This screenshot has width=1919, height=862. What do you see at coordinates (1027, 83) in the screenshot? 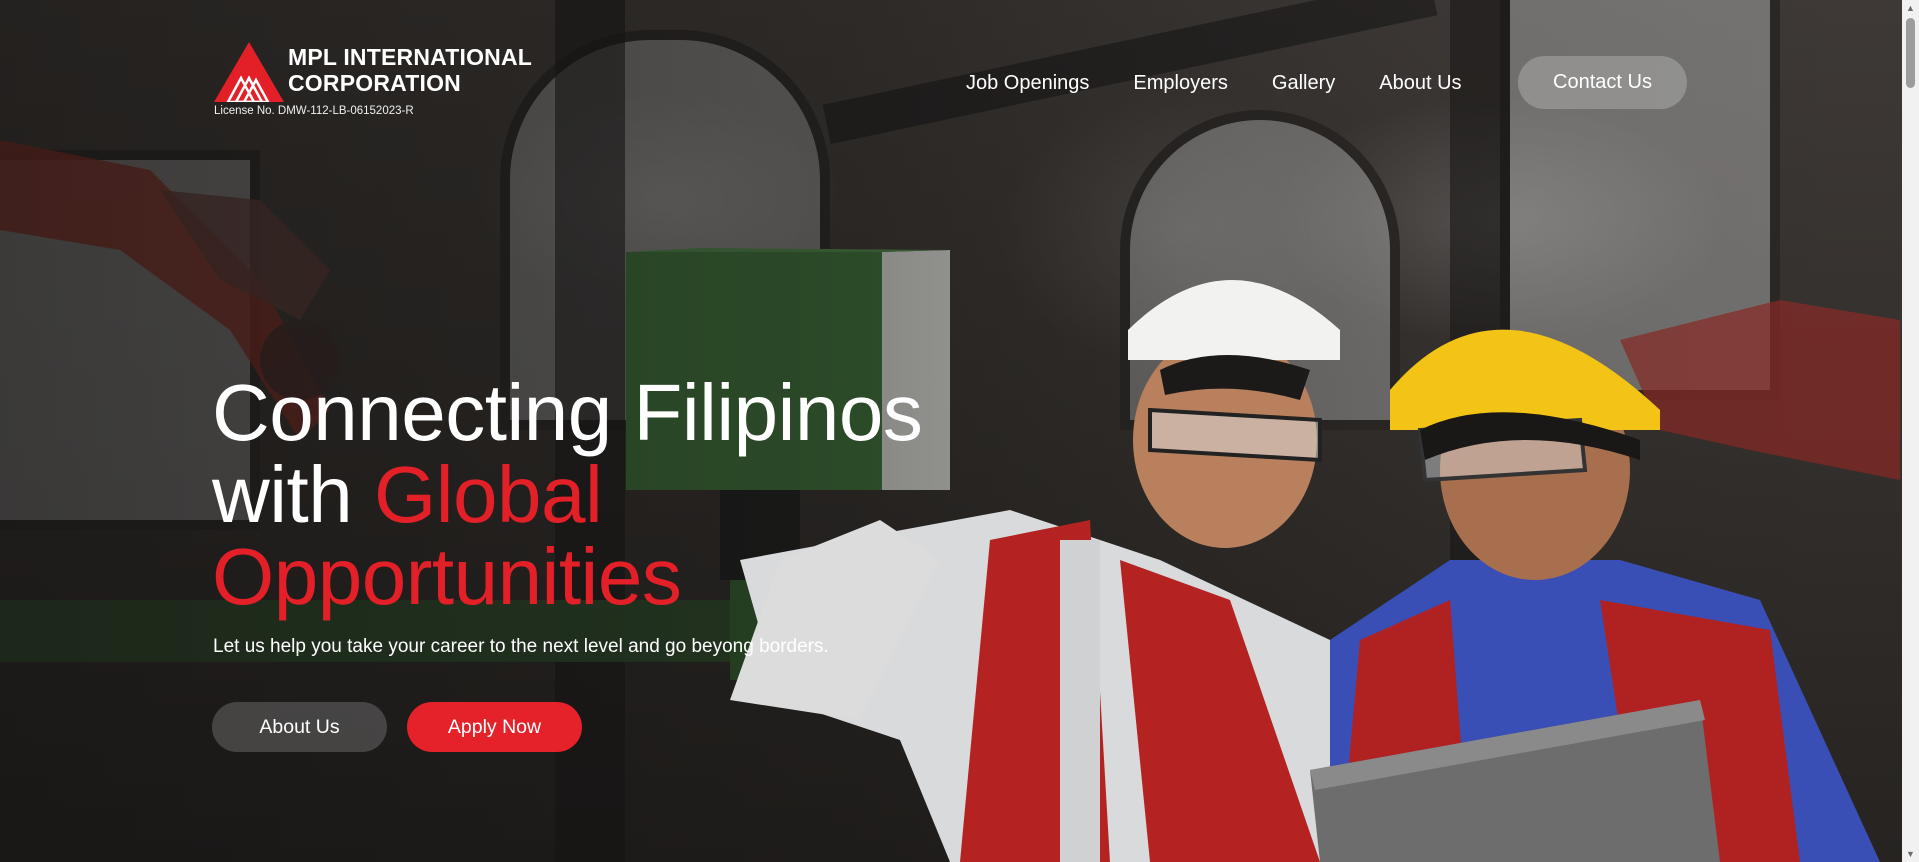
I see `nav-job-openings: Job Openings` at bounding box center [1027, 83].